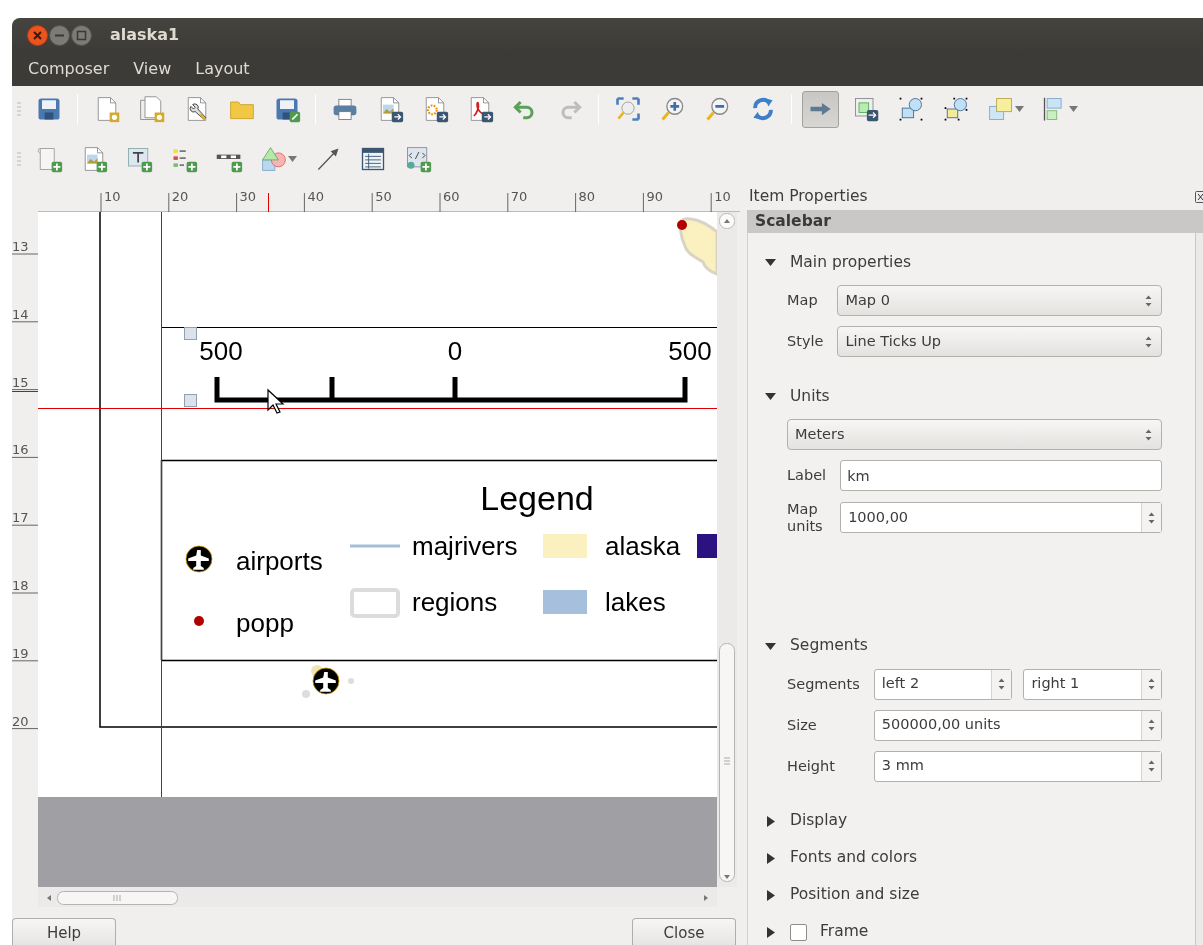 The width and height of the screenshot is (1203, 945). Describe the element at coordinates (999, 301) in the screenshot. I see `combo-box: Map 0` at that location.